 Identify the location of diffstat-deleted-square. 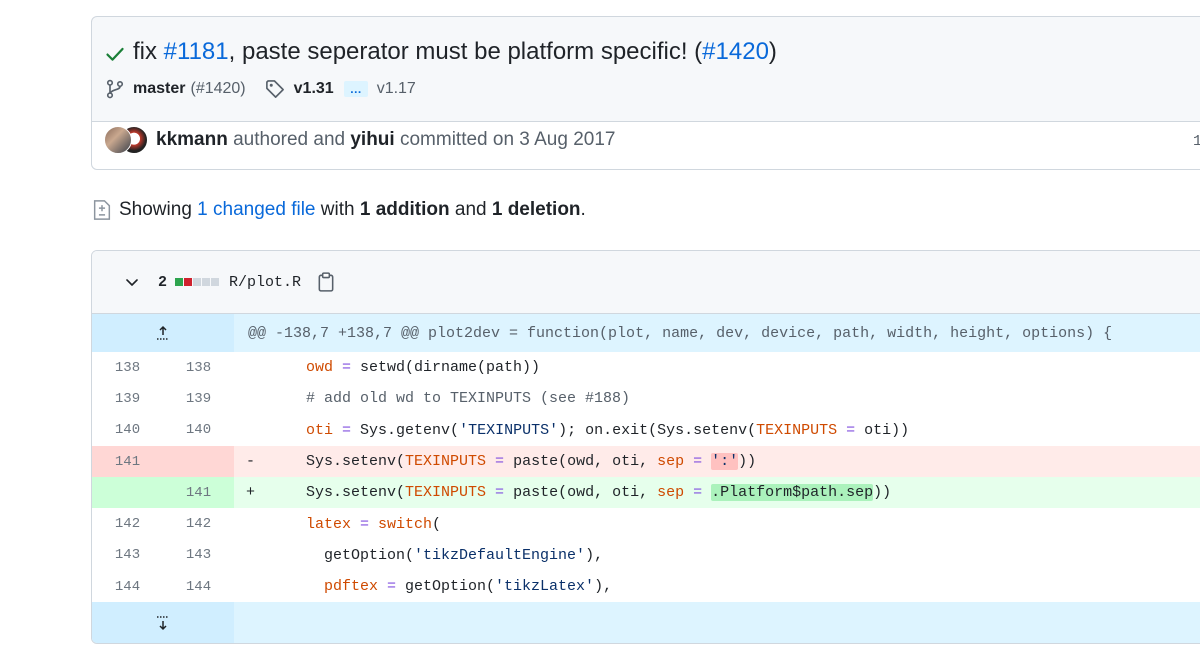
(188, 282).